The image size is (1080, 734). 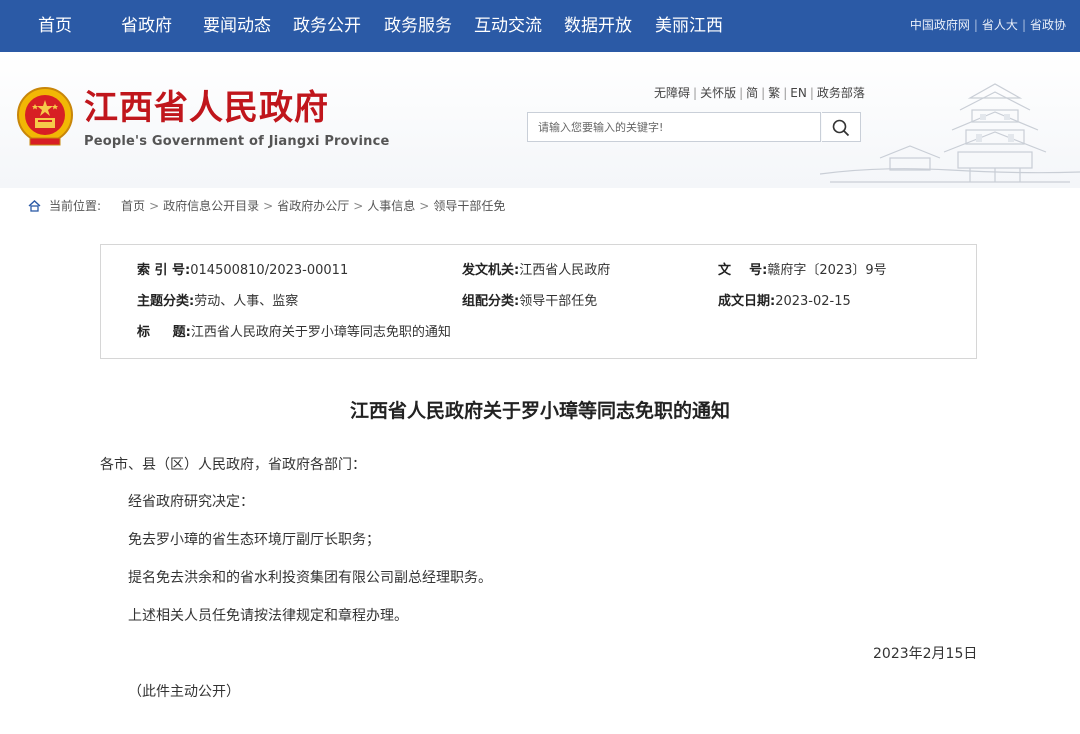 What do you see at coordinates (1000, 25) in the screenshot?
I see `link-provincial-congress: 省人大` at bounding box center [1000, 25].